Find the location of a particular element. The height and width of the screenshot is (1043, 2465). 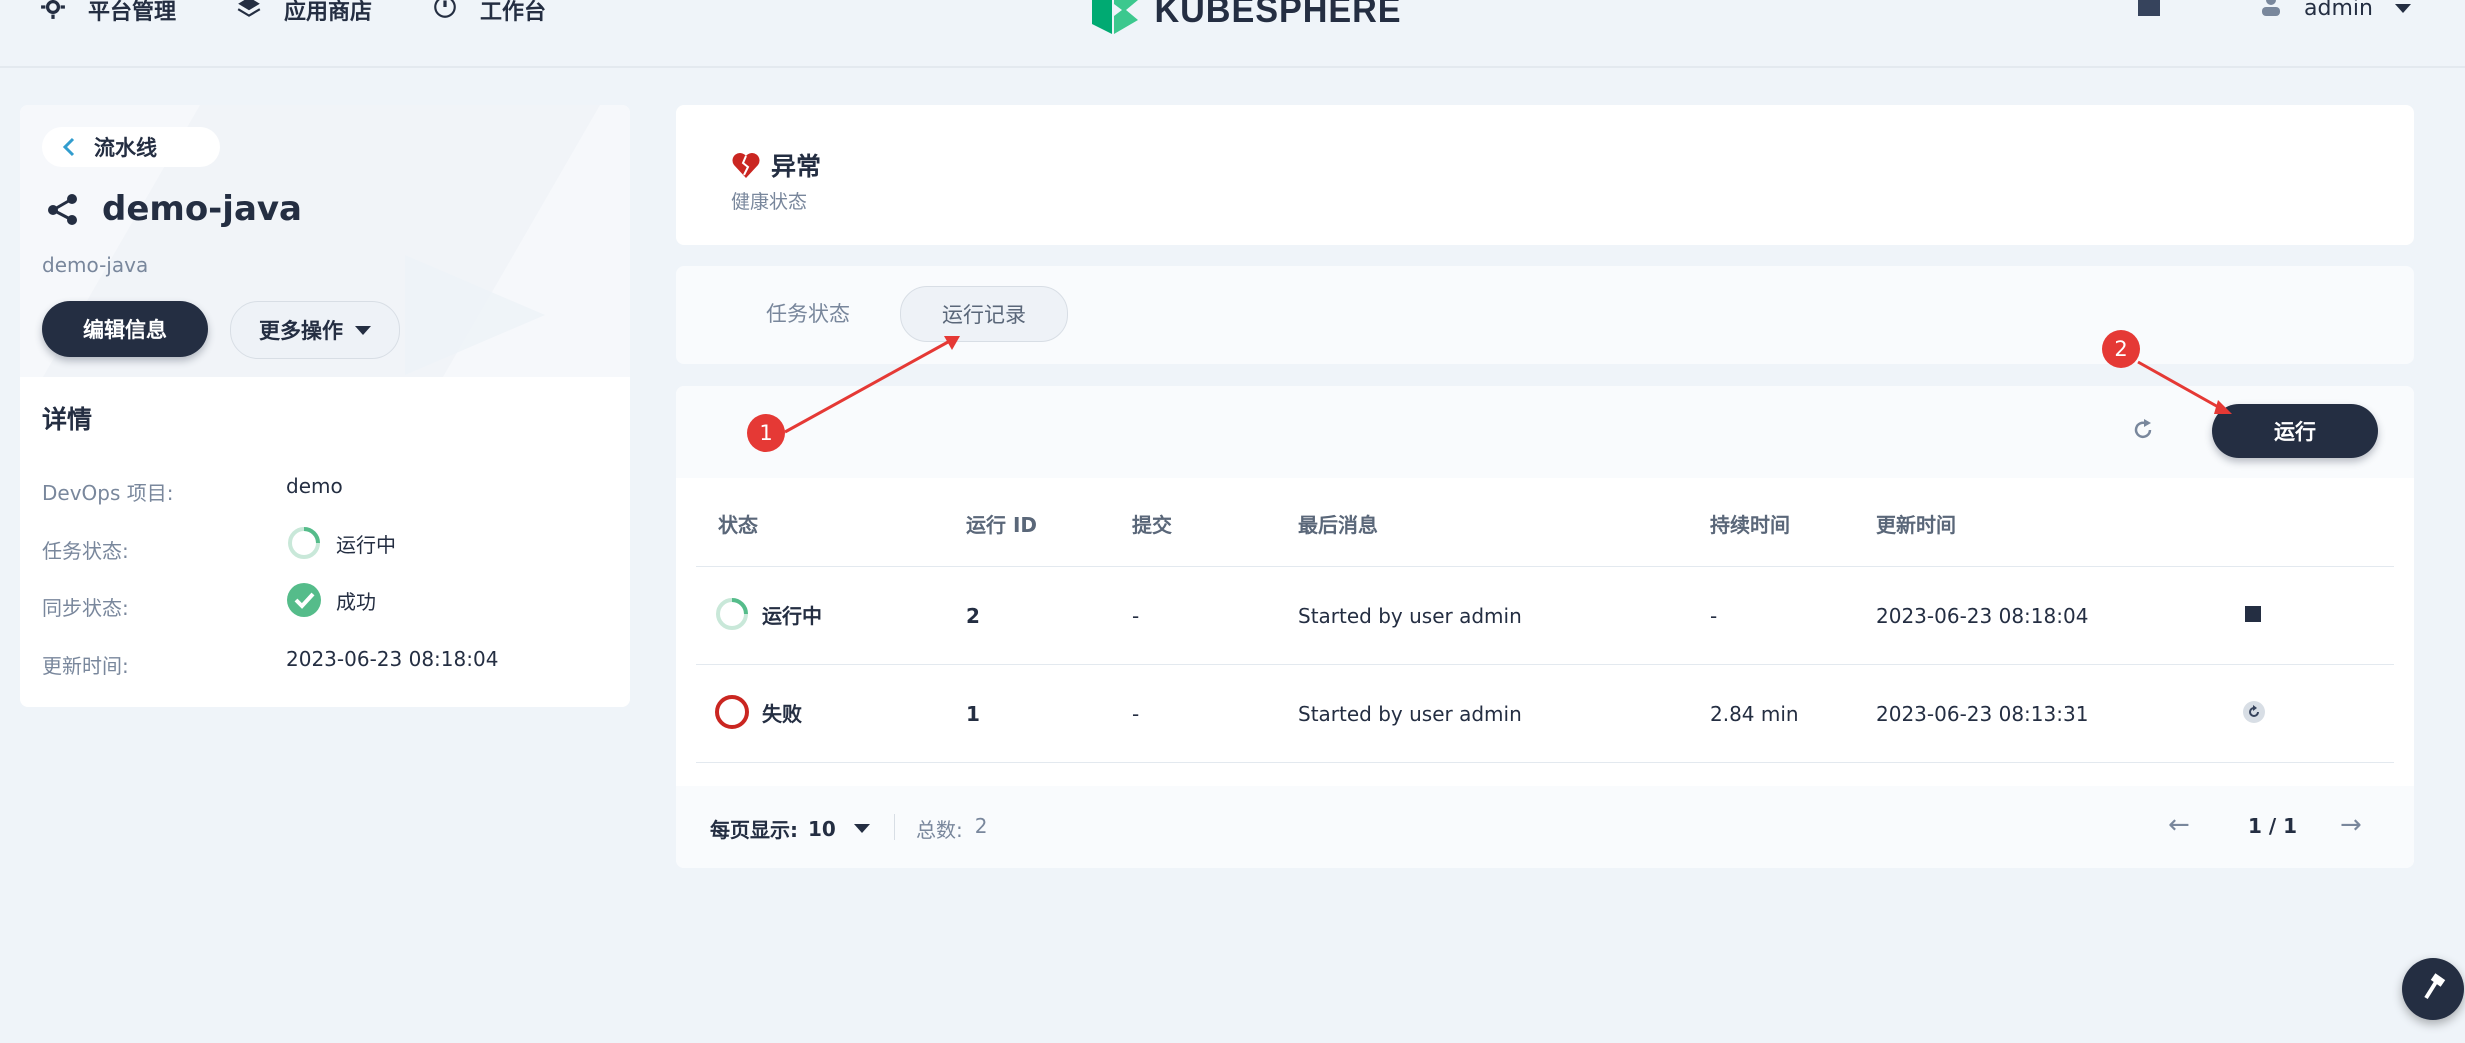

run-id-link: 2 is located at coordinates (973, 616).